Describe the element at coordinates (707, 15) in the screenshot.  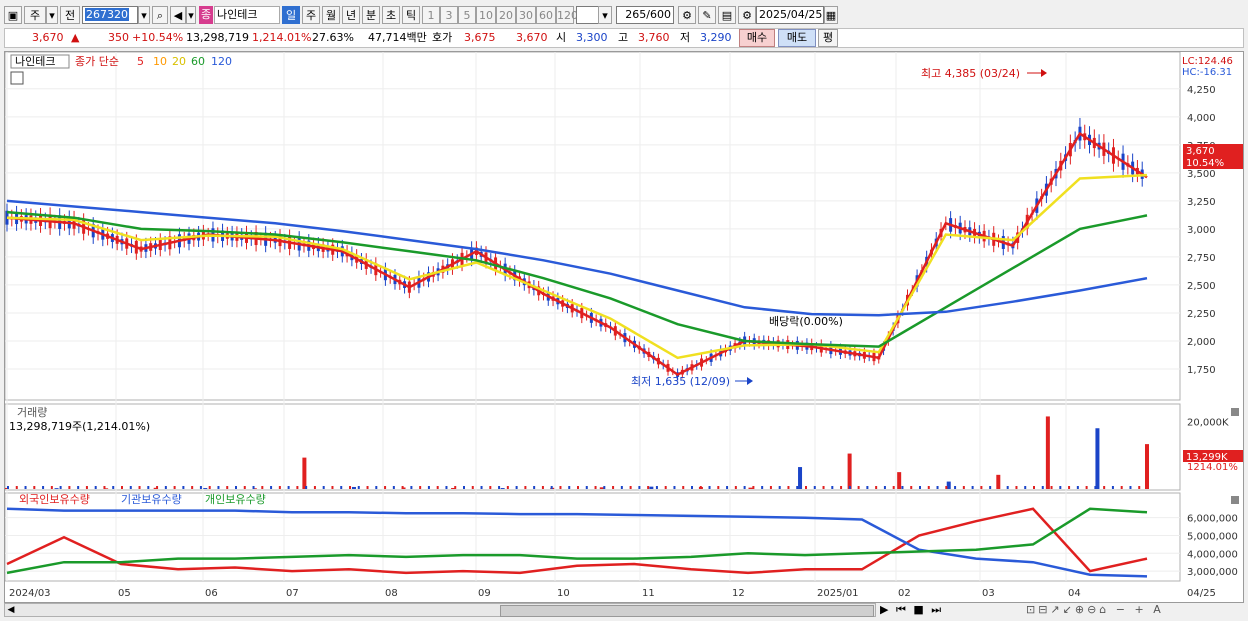
I see `draw-icon: ✎` at that location.